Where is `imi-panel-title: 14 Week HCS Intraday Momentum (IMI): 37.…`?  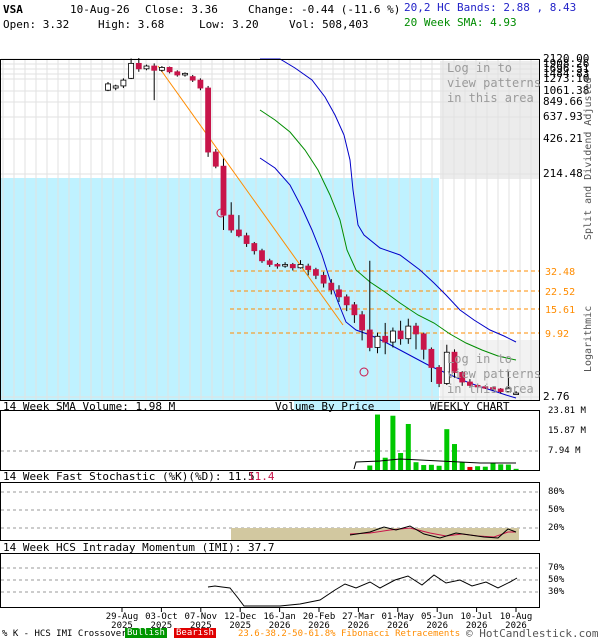
imi-panel-title: 14 Week HCS Intraday Momentum (IMI): 37.… is located at coordinates (139, 547).